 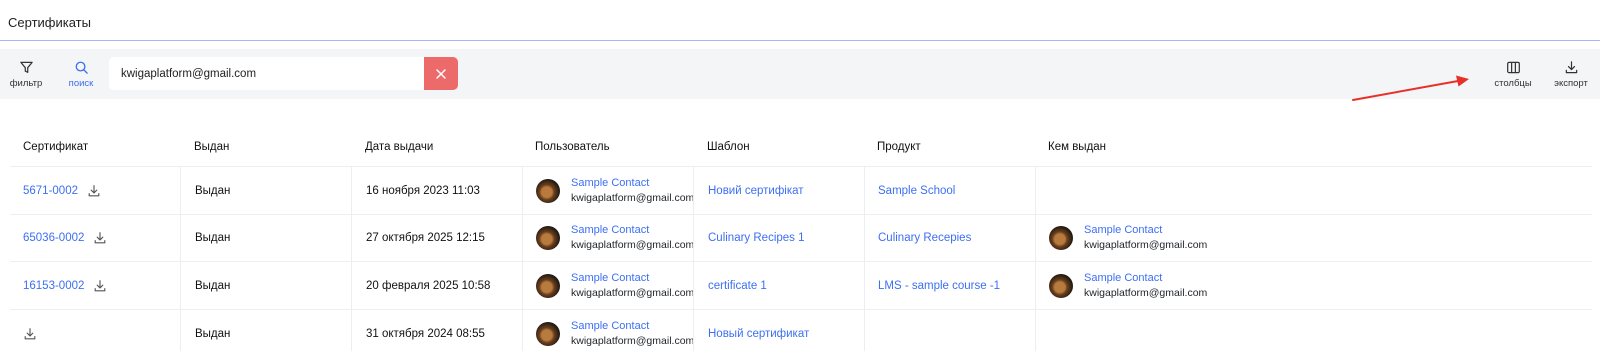 I want to click on search-button: поиск, so click(x=81, y=74).